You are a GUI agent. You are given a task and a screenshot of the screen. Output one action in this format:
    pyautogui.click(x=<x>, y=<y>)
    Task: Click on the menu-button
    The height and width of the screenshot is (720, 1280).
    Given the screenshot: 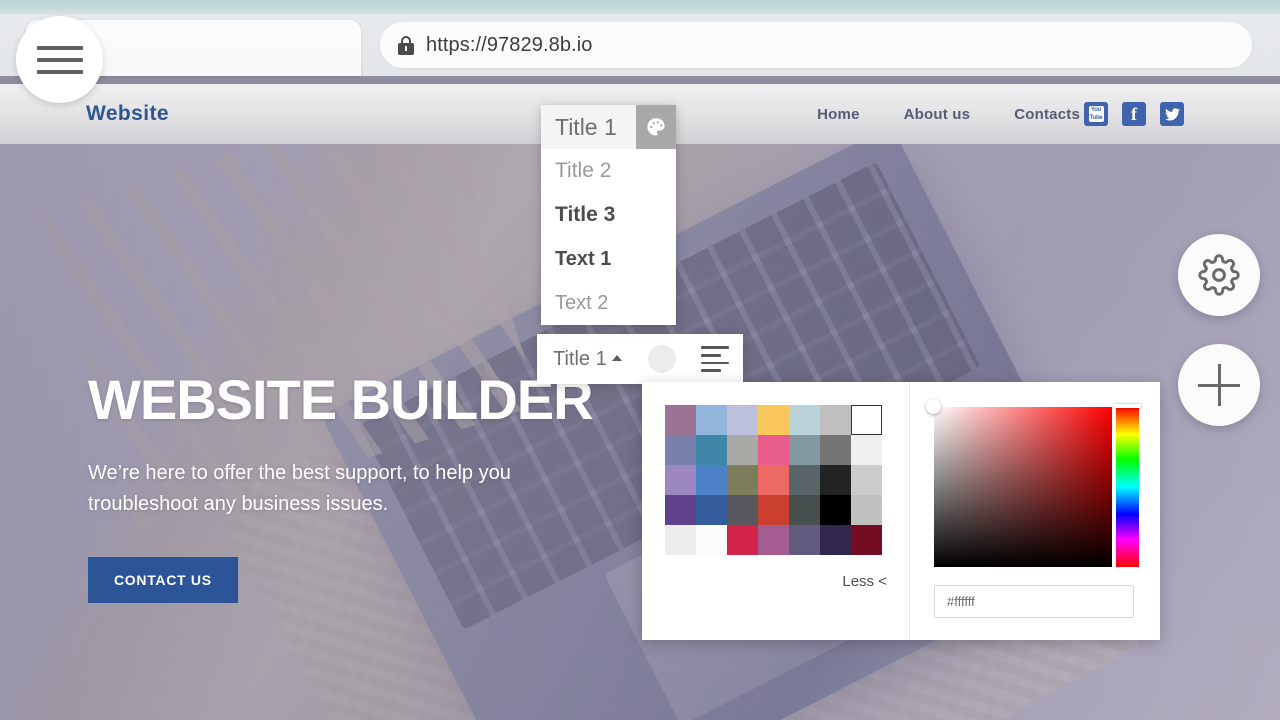 What is the action you would take?
    pyautogui.click(x=59, y=59)
    